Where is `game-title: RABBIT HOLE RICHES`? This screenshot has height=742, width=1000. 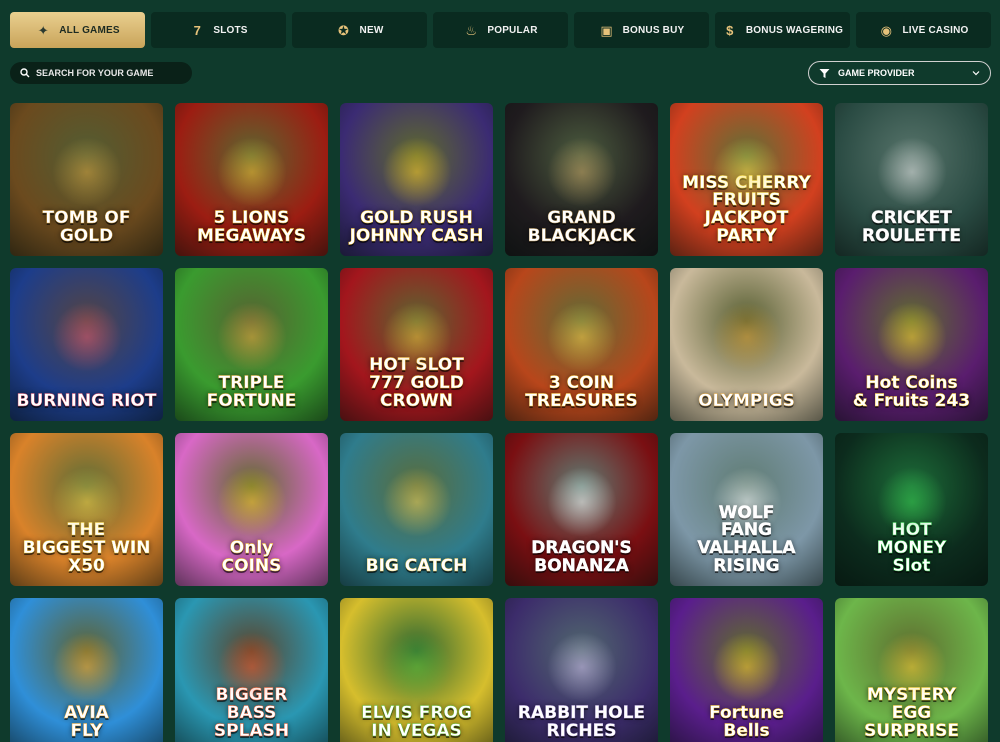
game-title: RABBIT HOLE RICHES is located at coordinates (581, 722).